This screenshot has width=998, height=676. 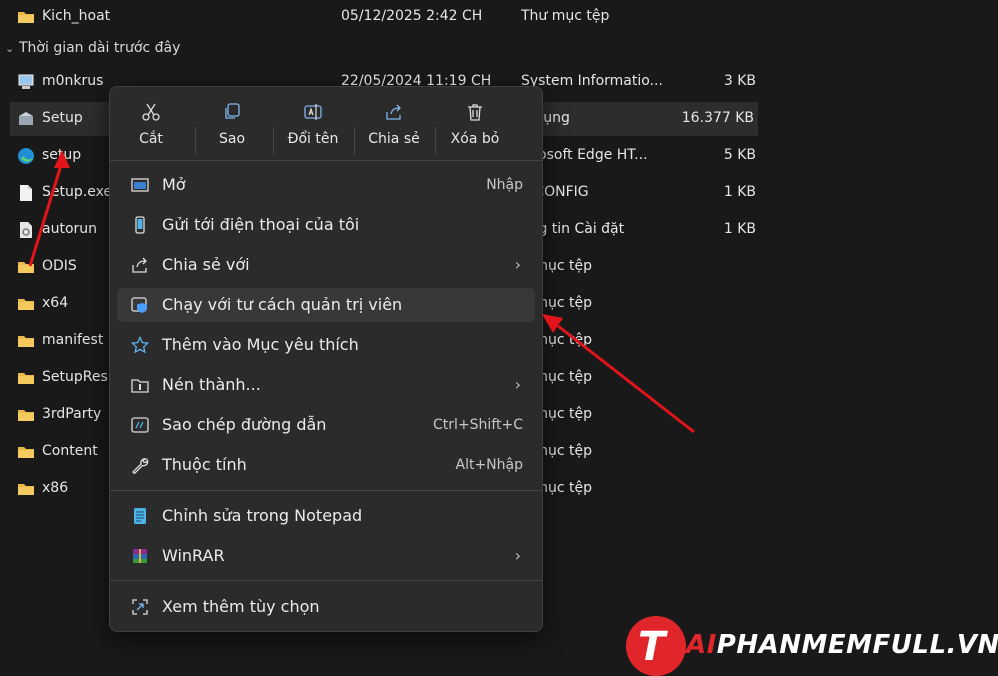 What do you see at coordinates (489, 465) in the screenshot?
I see `menu-item-shortcut: Alt+Nhập` at bounding box center [489, 465].